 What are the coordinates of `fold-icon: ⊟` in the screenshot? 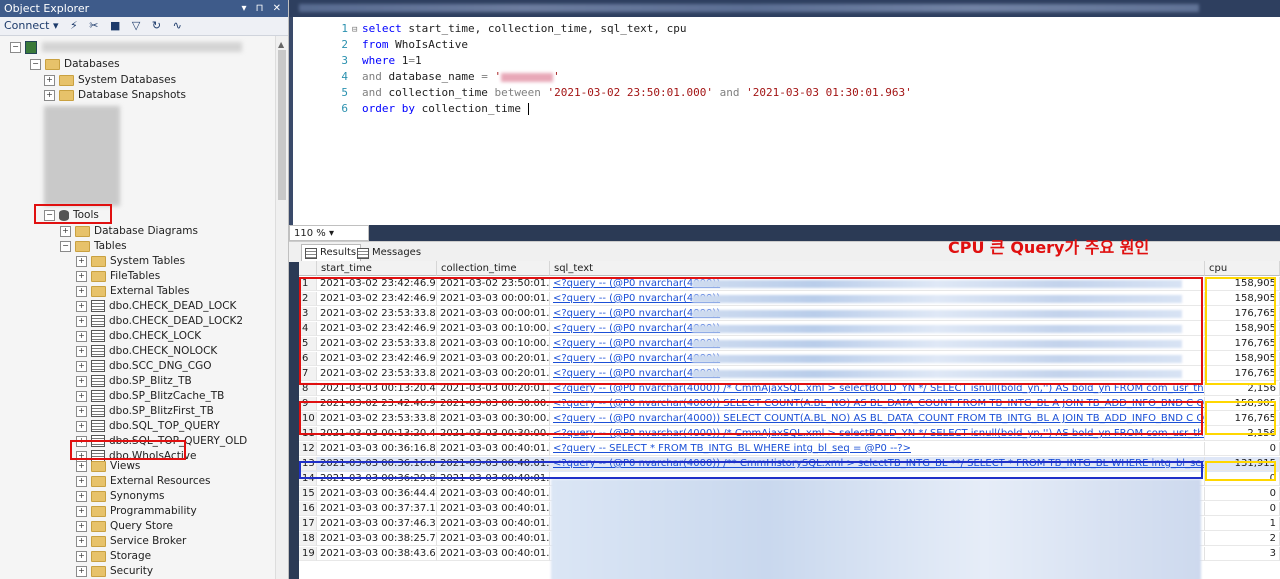 It's located at (357, 30).